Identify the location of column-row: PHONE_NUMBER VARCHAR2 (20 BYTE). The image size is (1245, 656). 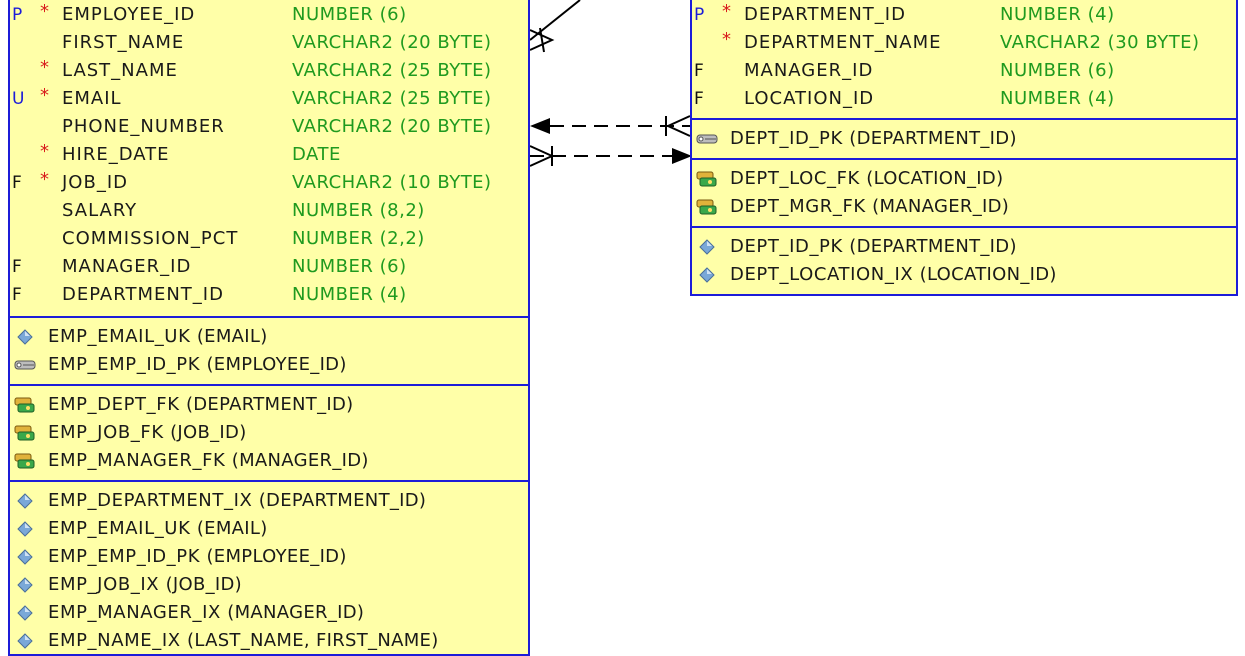
(269, 127).